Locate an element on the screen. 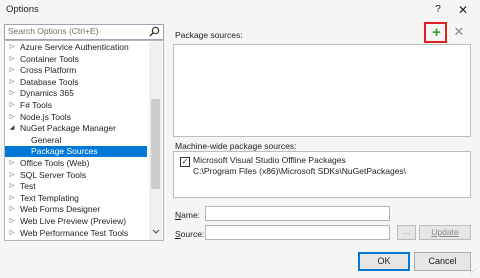 Image resolution: width=480 pixels, height=278 pixels. source-enabled-checkbox: ✓ is located at coordinates (185, 162).